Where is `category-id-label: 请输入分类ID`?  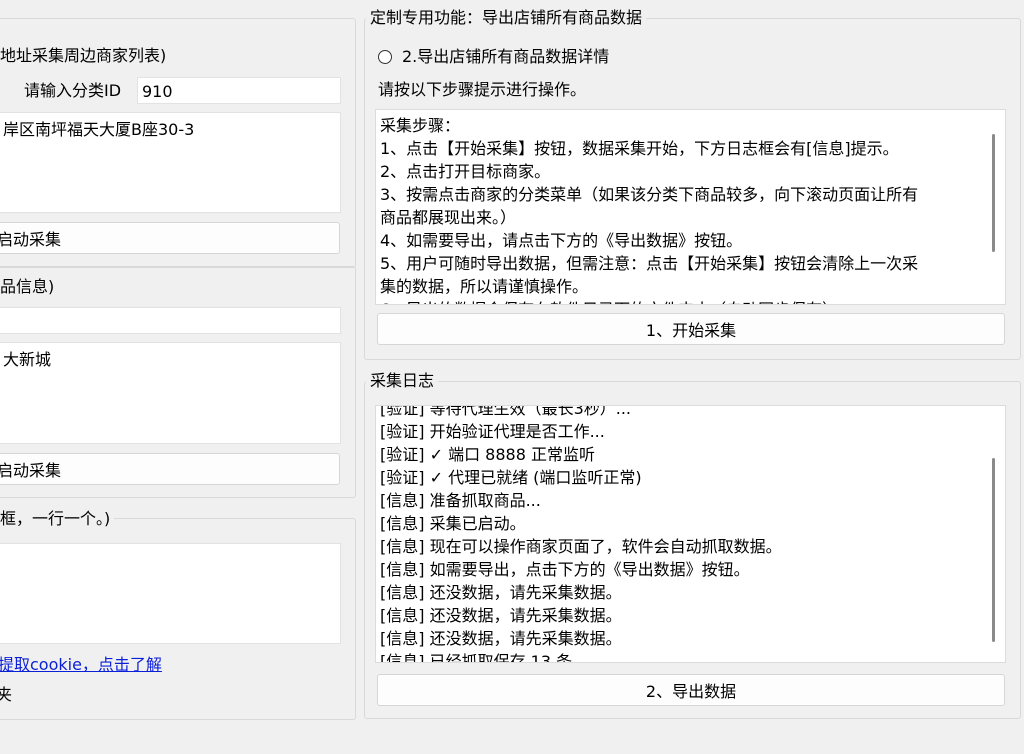 category-id-label: 请输入分类ID is located at coordinates (73, 90).